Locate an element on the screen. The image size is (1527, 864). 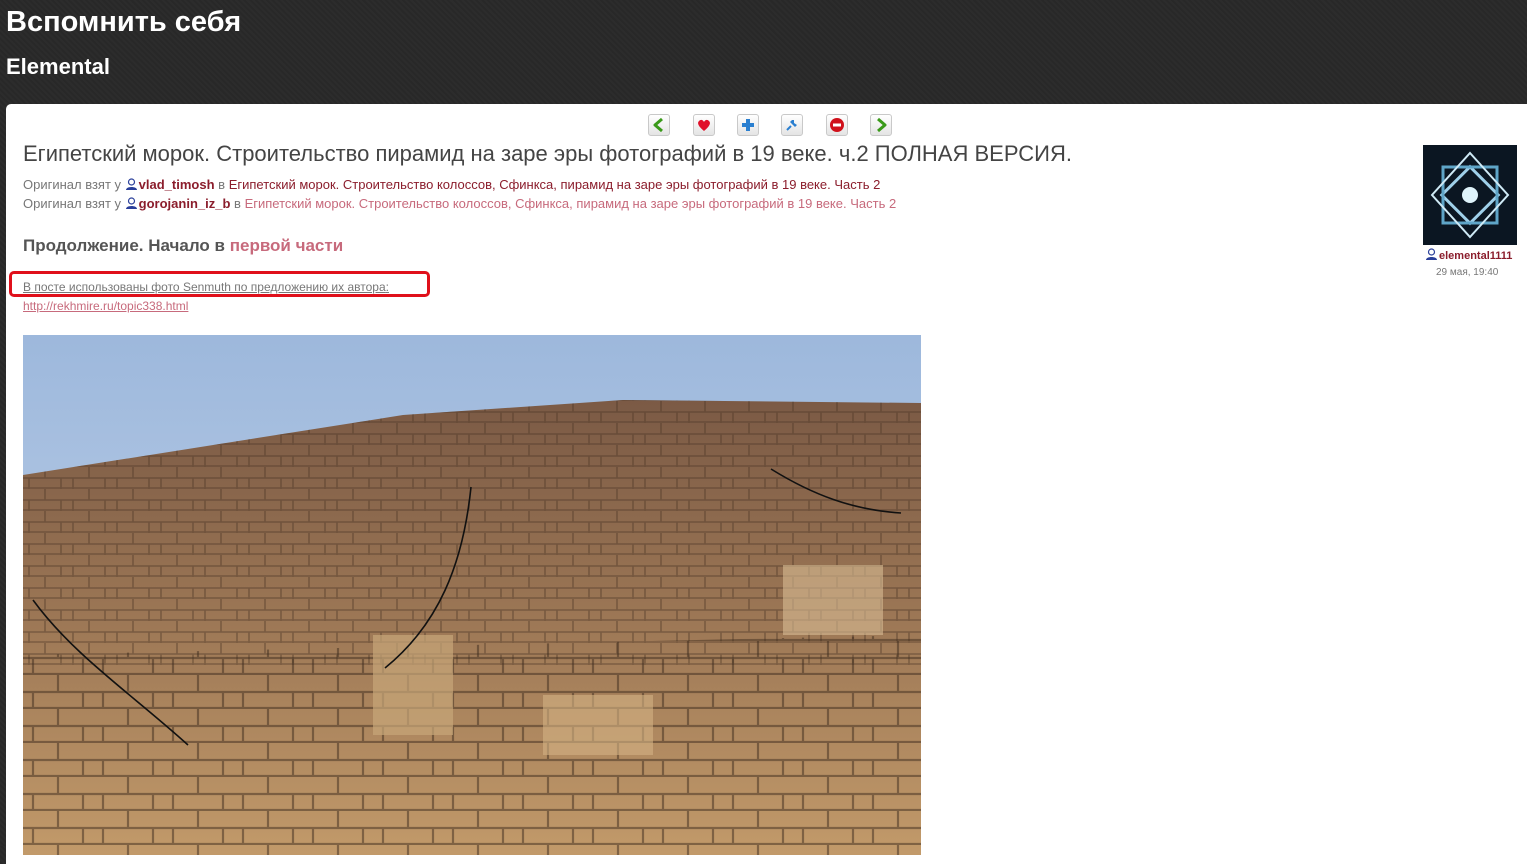
arrow-left-icon is located at coordinates (658, 125).